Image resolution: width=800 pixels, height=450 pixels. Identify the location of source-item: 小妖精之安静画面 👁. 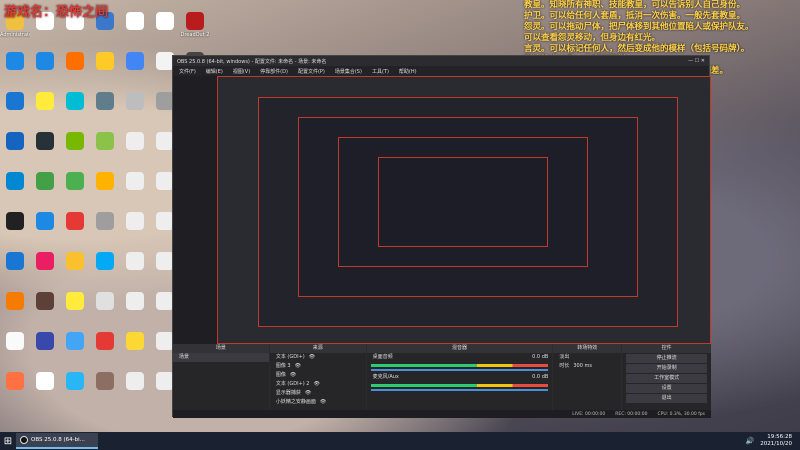
(318, 402).